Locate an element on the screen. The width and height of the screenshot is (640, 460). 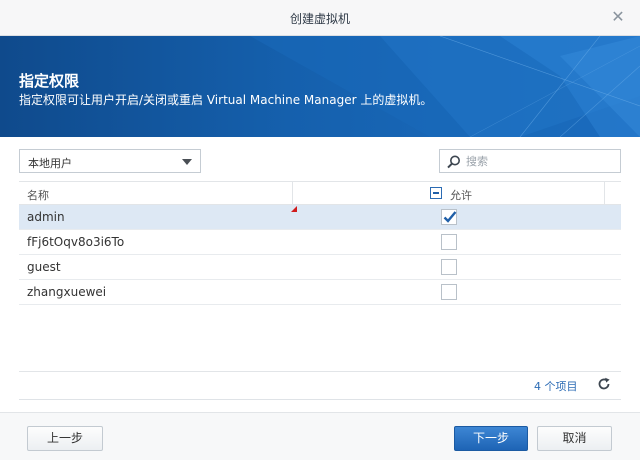
search-field is located at coordinates (530, 161).